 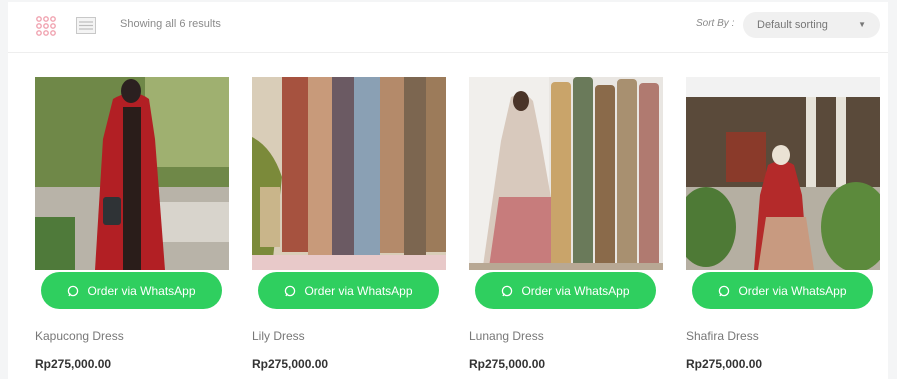 I want to click on product-name: Lunang Dress, so click(x=506, y=336).